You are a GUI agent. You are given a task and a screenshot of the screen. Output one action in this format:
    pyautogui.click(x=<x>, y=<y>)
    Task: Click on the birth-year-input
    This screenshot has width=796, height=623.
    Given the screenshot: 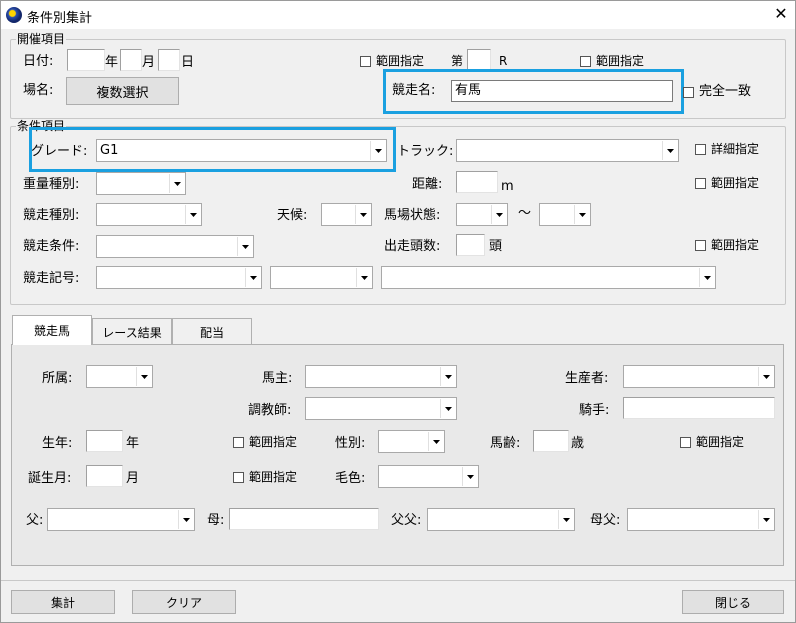 What is the action you would take?
    pyautogui.click(x=104, y=441)
    